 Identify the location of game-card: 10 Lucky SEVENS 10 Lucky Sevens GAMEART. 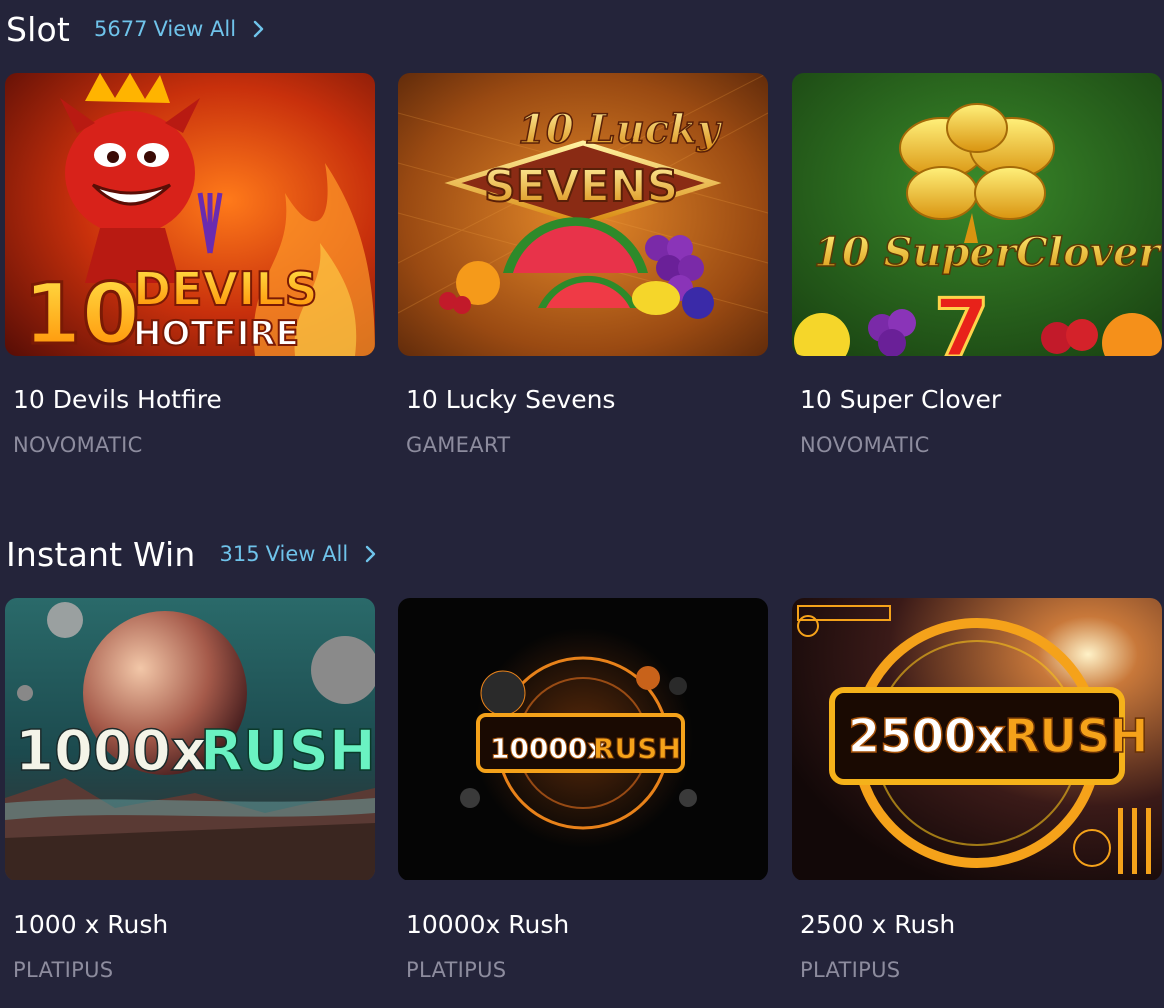
(583, 265).